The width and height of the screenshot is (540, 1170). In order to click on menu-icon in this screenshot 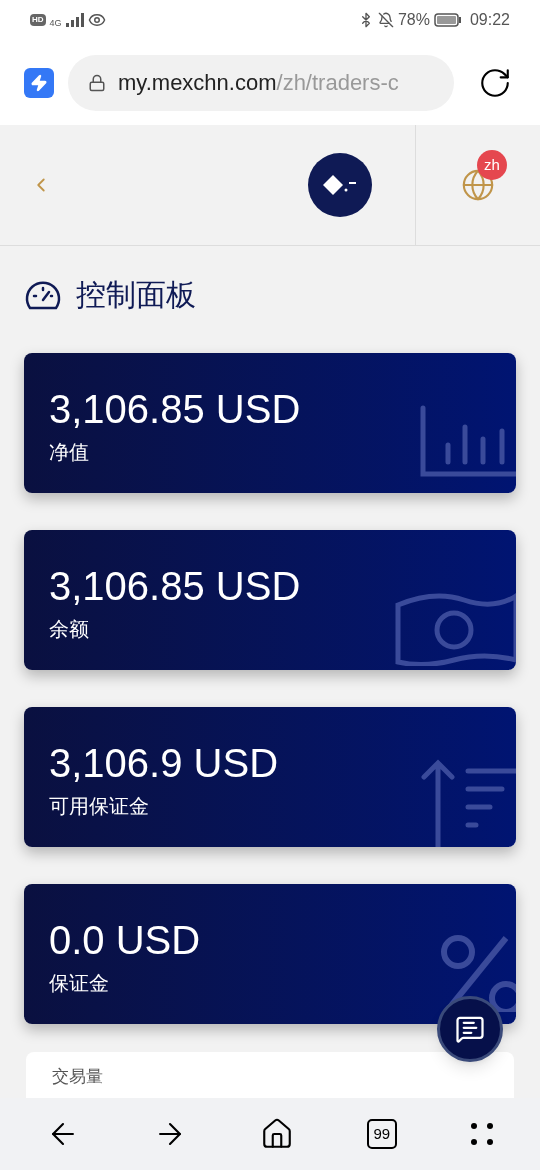, I will do `click(481, 1134)`.